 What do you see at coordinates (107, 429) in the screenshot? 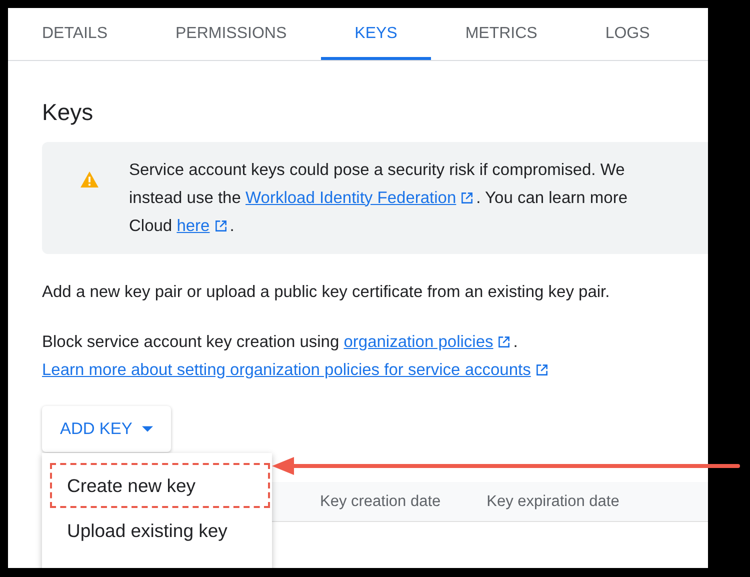
I see `add-key-button: ADD KEY` at bounding box center [107, 429].